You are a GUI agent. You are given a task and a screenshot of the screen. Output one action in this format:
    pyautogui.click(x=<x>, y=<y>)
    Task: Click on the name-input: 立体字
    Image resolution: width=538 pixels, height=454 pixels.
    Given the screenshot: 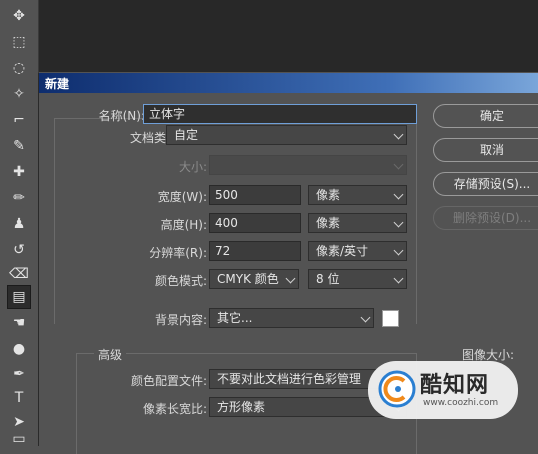 What is the action you would take?
    pyautogui.click(x=280, y=114)
    